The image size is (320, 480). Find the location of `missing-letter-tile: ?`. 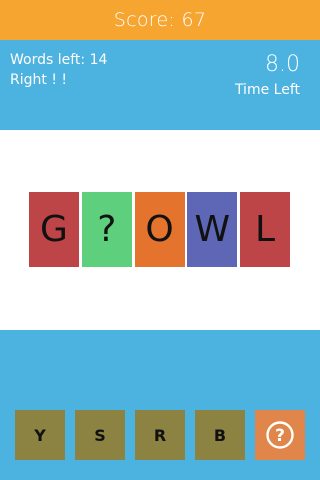

missing-letter-tile: ? is located at coordinates (106, 229).